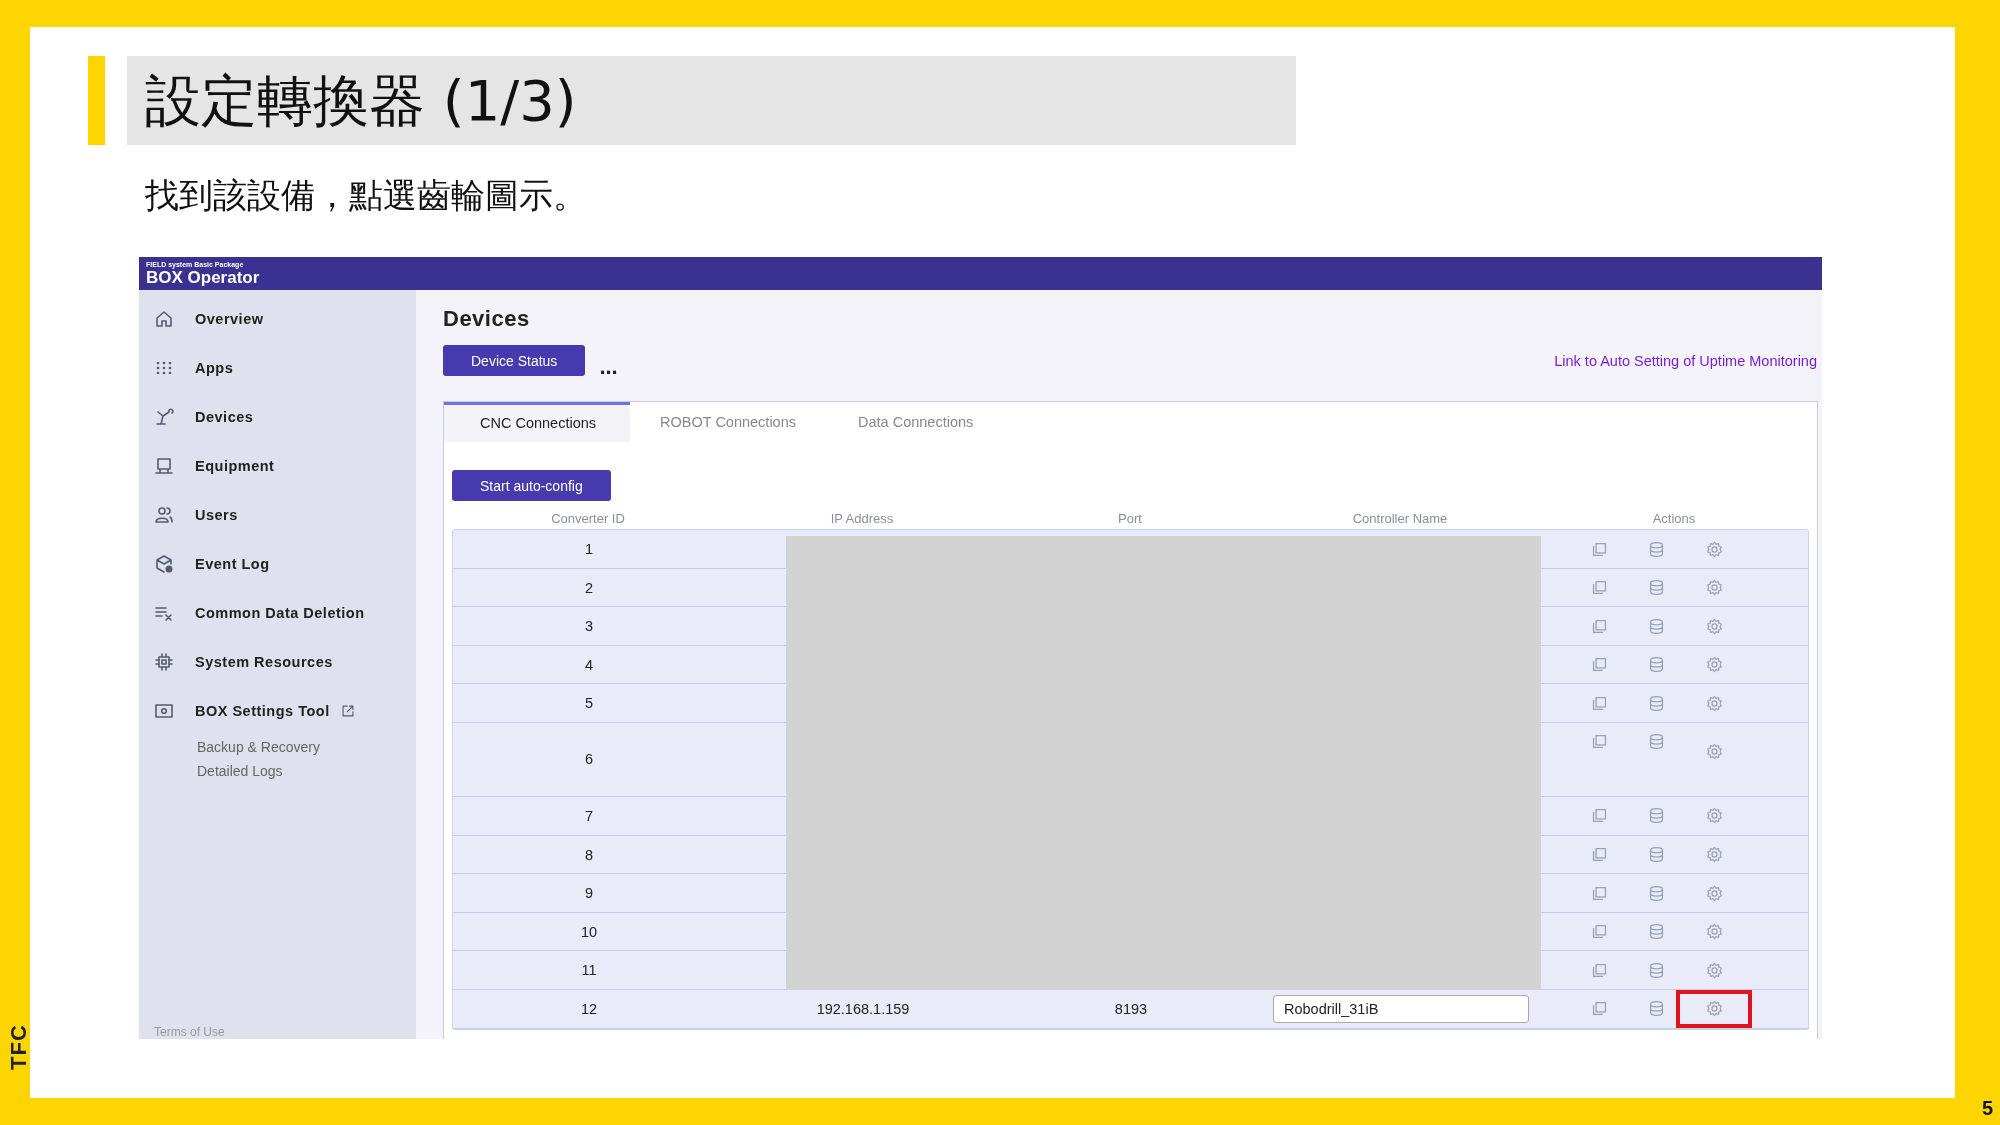 This screenshot has width=2000, height=1125. I want to click on table-cell: 9, so click(589, 893).